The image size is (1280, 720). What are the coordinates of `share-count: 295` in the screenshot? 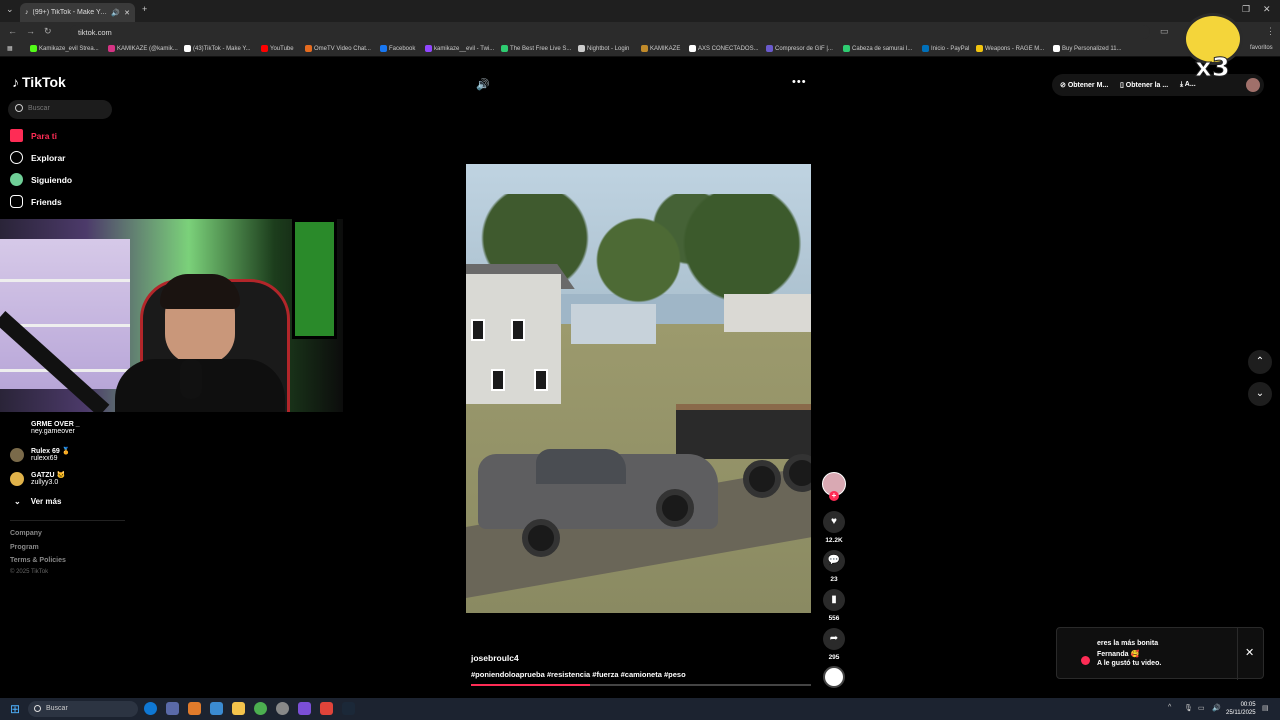 It's located at (834, 657).